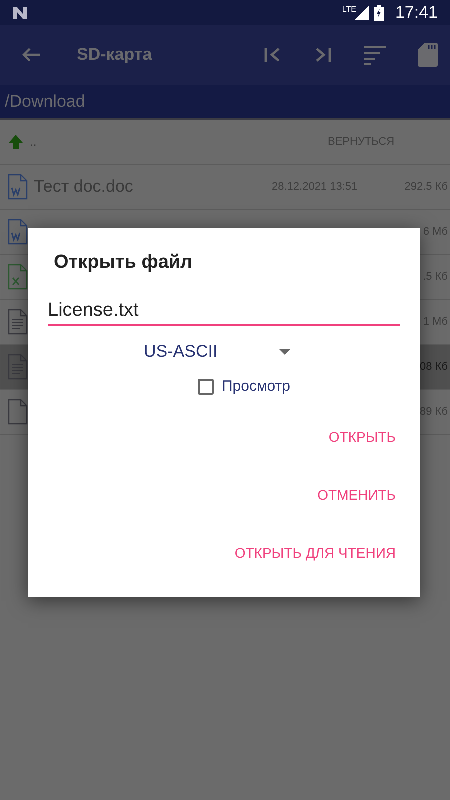  I want to click on dialog-button: ОТМЕНИТЬ, so click(357, 495).